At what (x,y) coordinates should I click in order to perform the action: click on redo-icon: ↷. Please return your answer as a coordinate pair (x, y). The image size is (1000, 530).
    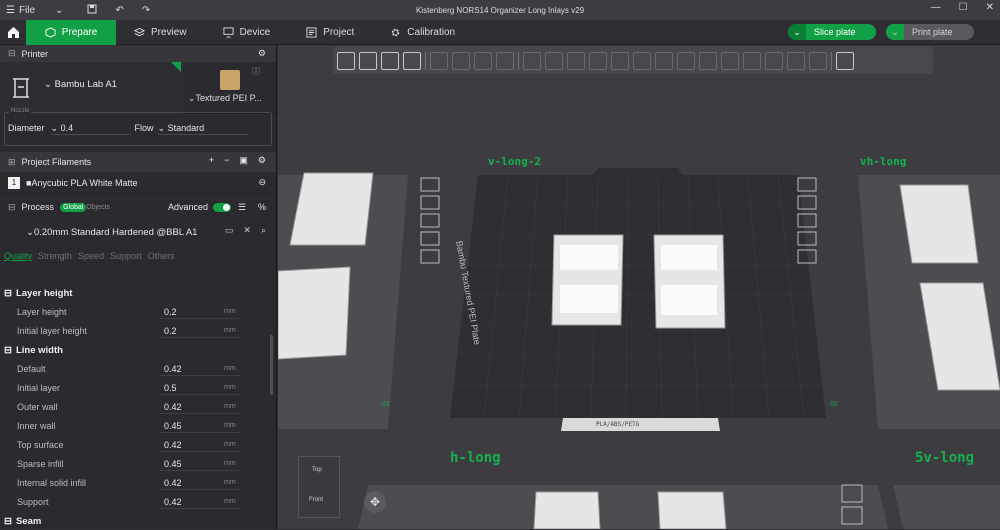
    Looking at the image, I should click on (146, 10).